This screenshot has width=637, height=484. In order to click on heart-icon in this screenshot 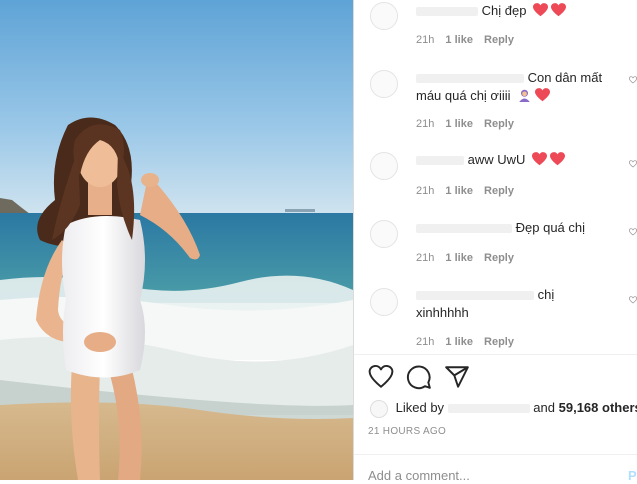, I will do `click(381, 377)`.